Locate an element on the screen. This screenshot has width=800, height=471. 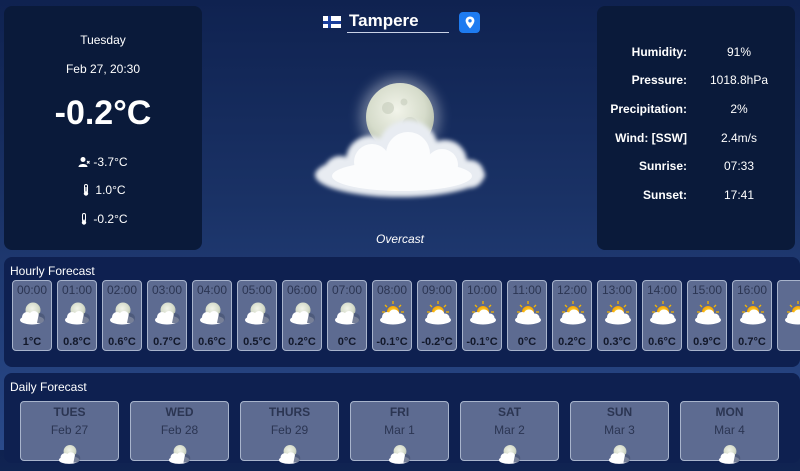
day-card: WED Feb 28 is located at coordinates (179, 431).